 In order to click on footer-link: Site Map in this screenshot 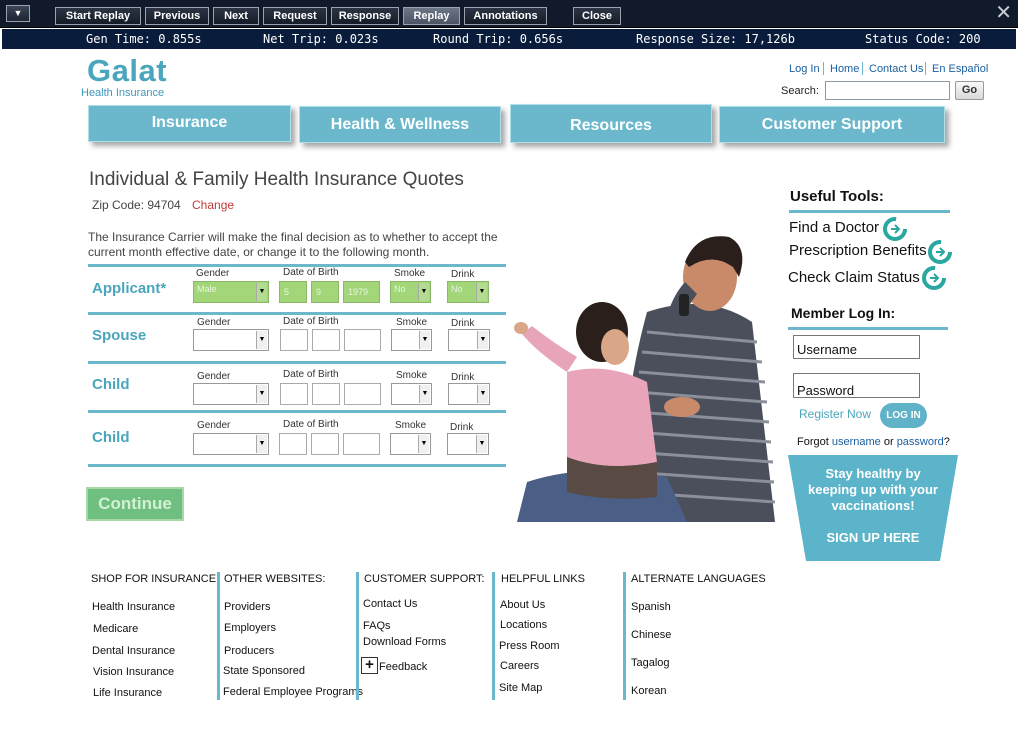, I will do `click(520, 688)`.